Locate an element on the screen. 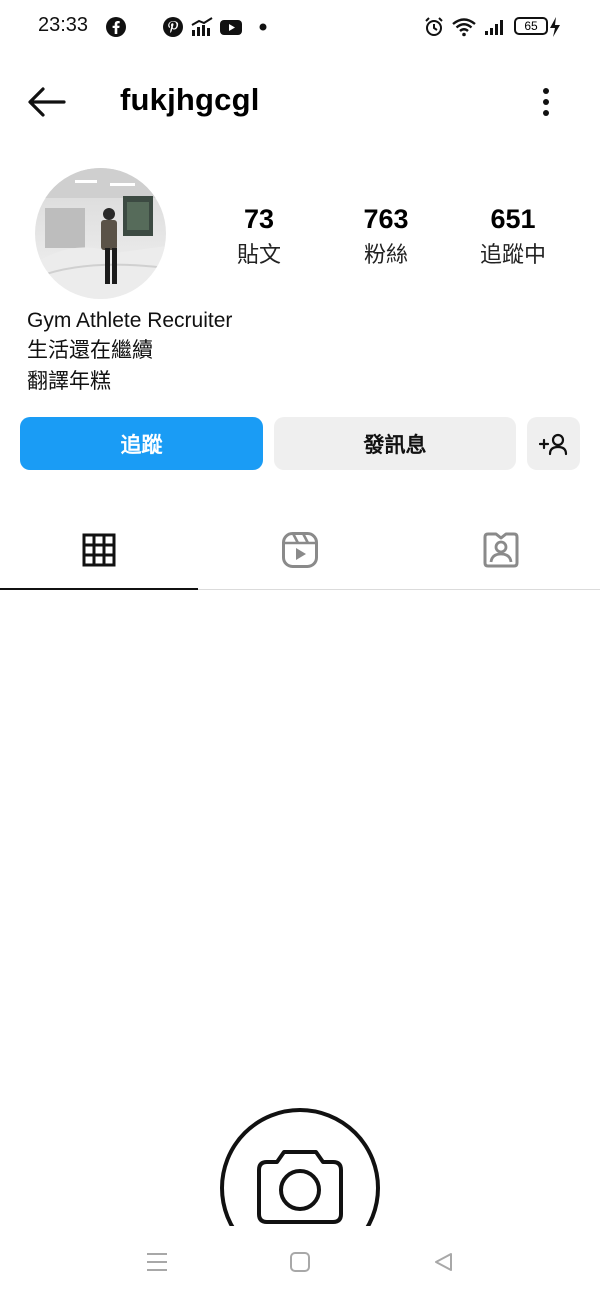 This screenshot has width=600, height=1300. grid-icon is located at coordinates (99, 550).